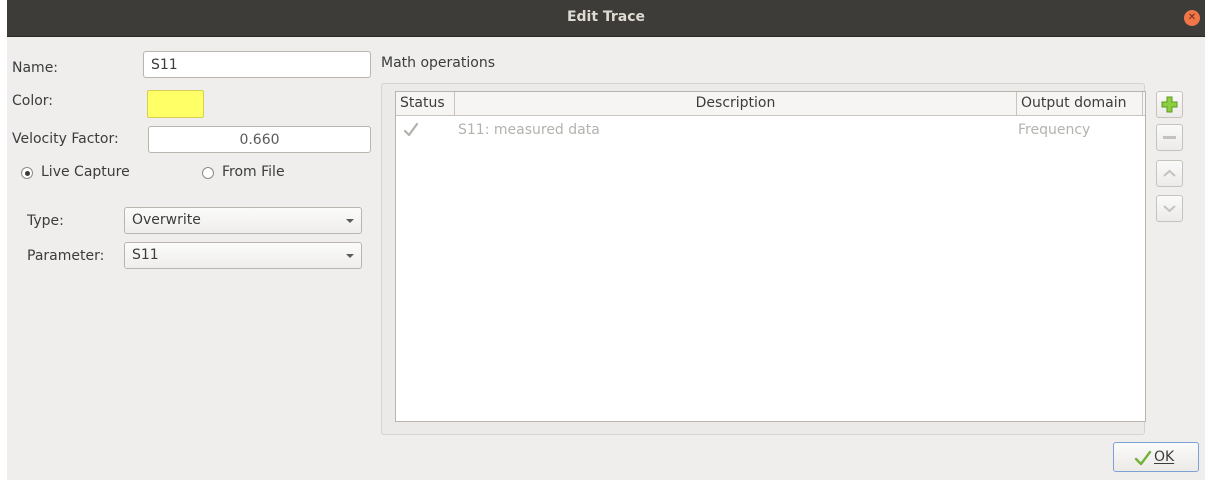 The width and height of the screenshot is (1205, 480). Describe the element at coordinates (27, 173) in the screenshot. I see `live-capture-radio` at that location.